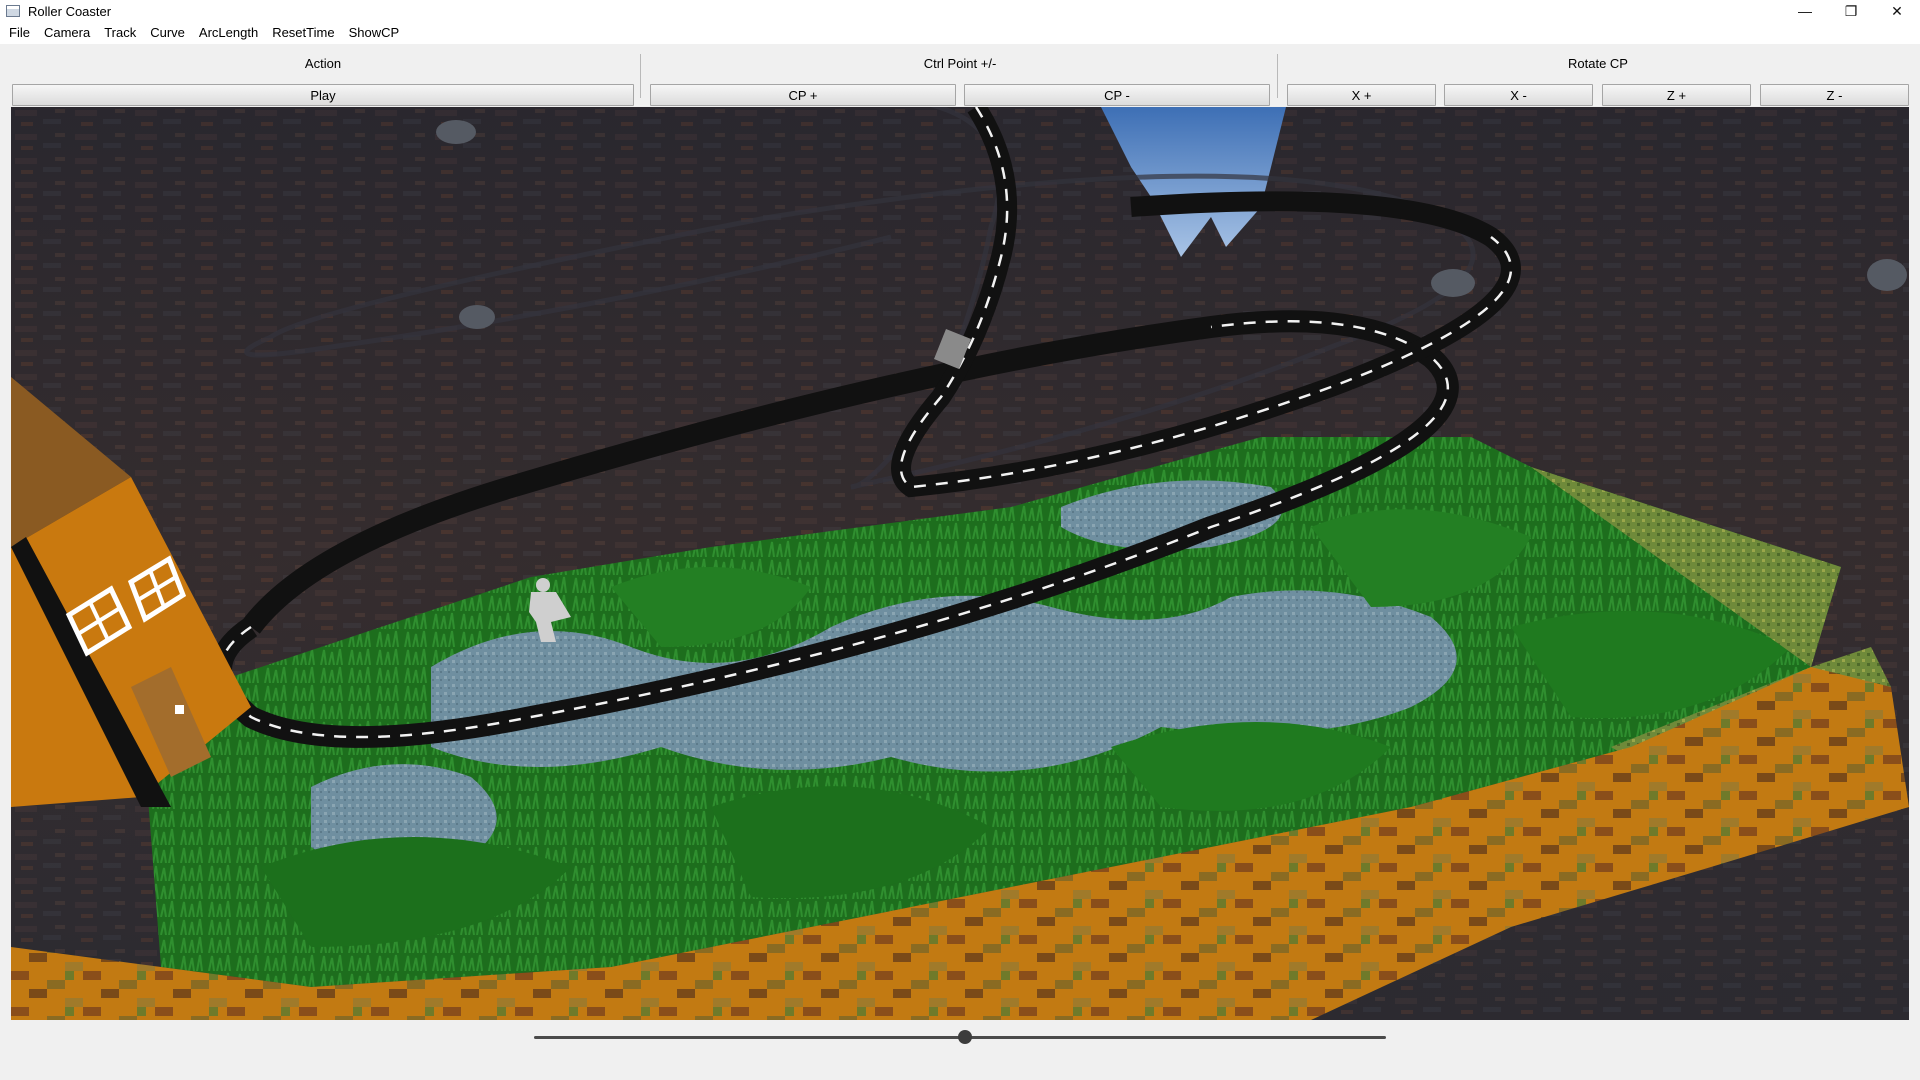 The image size is (1920, 1080). What do you see at coordinates (1598, 63) in the screenshot?
I see `rotate-cp-group-title: Rotate CP` at bounding box center [1598, 63].